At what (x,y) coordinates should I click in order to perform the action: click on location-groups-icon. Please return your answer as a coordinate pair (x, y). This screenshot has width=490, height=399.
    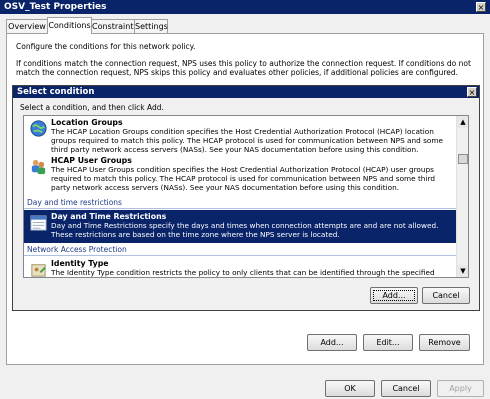
    Looking at the image, I should click on (38, 128).